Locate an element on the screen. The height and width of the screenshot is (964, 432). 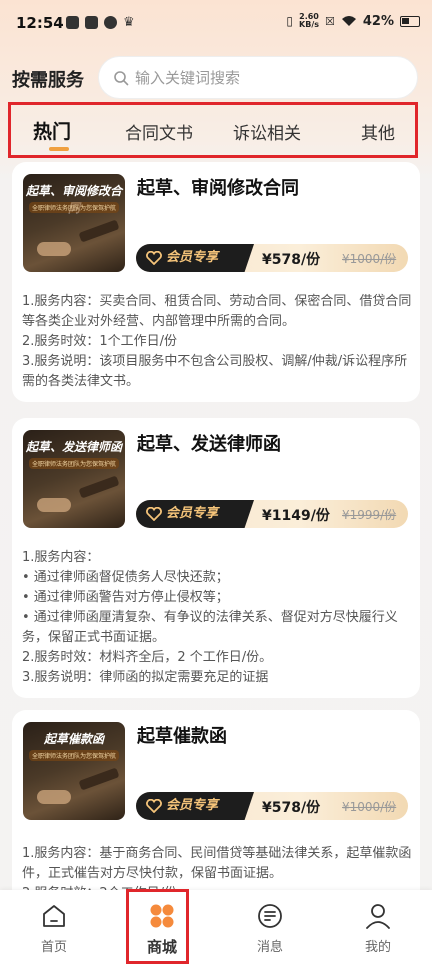
tab-contracts: 合同文书 is located at coordinates (159, 131).